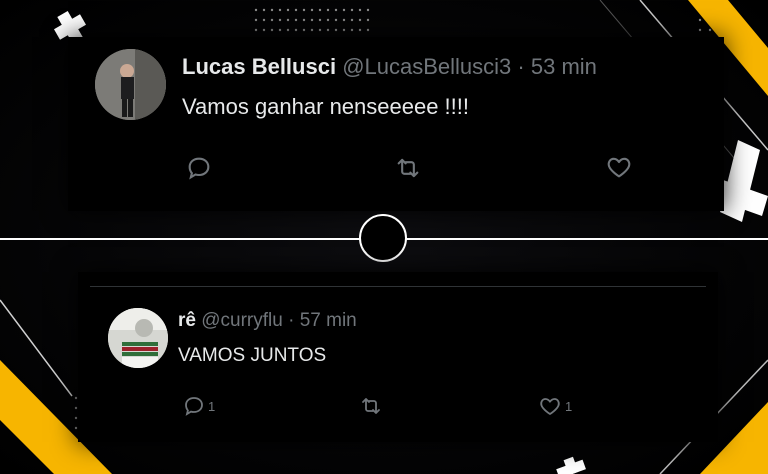 The height and width of the screenshot is (474, 768). I want to click on display-name: Lucas Bellusci, so click(259, 66).